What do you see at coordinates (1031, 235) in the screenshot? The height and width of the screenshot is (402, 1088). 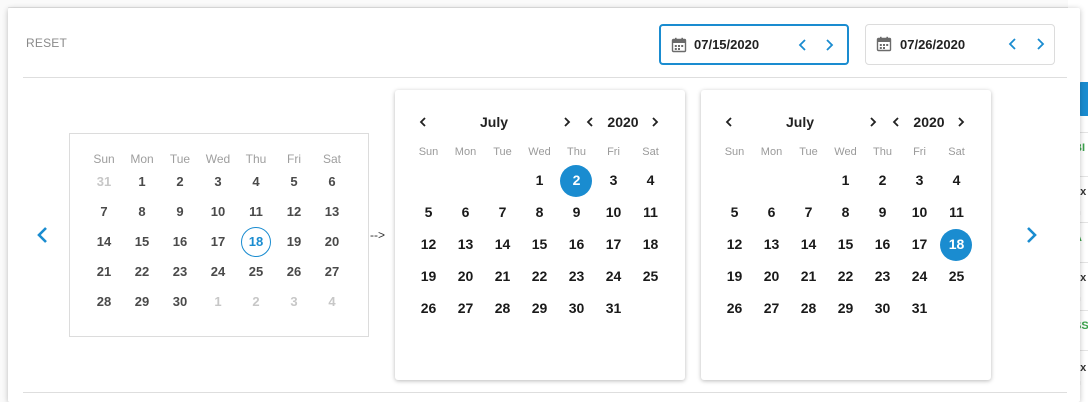 I see `next-months-chevron-icon` at bounding box center [1031, 235].